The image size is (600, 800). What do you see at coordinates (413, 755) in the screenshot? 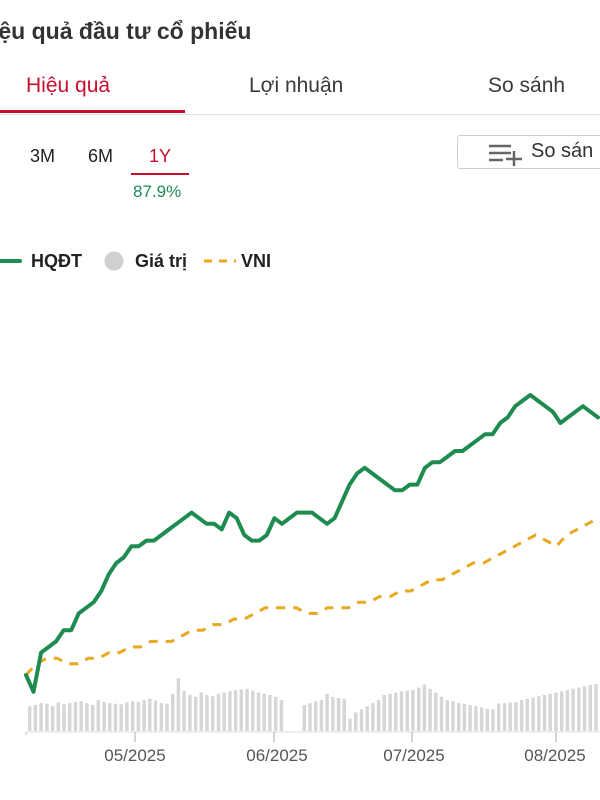
I see `x-tick-label: 07/2025` at bounding box center [413, 755].